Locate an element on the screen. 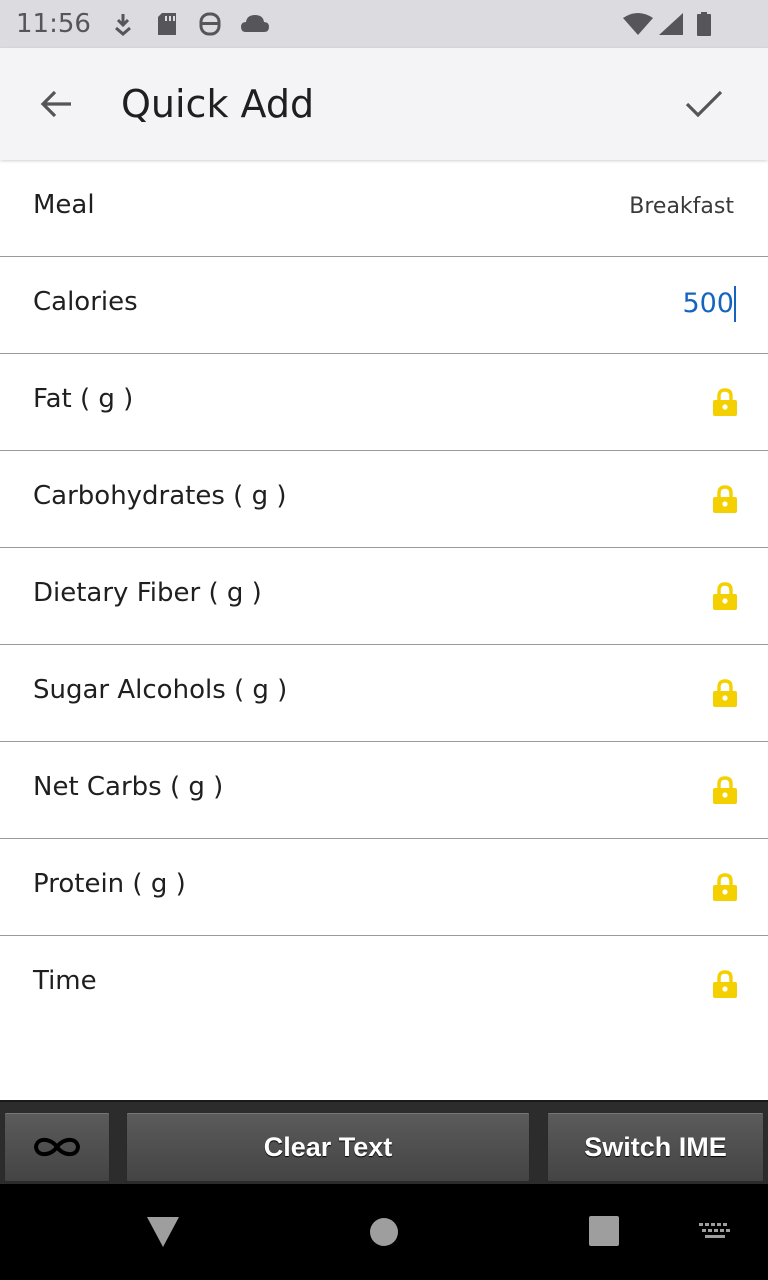  nav-home-icon is located at coordinates (384, 1232).